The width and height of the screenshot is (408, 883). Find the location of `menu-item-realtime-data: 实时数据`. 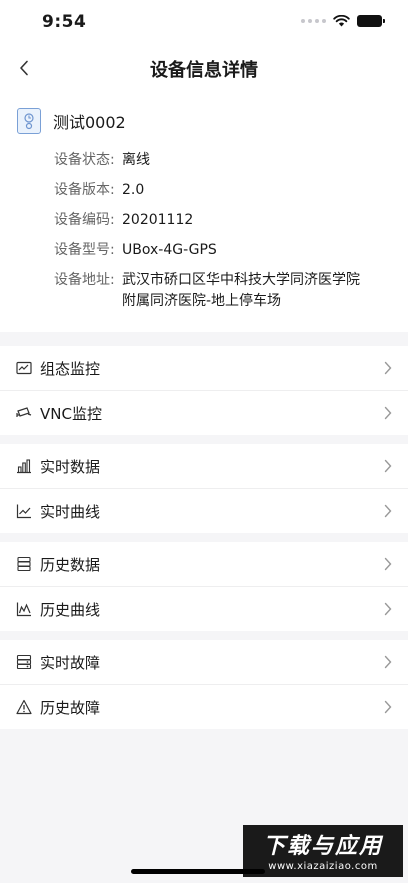

menu-item-realtime-data: 实时数据 is located at coordinates (204, 466).